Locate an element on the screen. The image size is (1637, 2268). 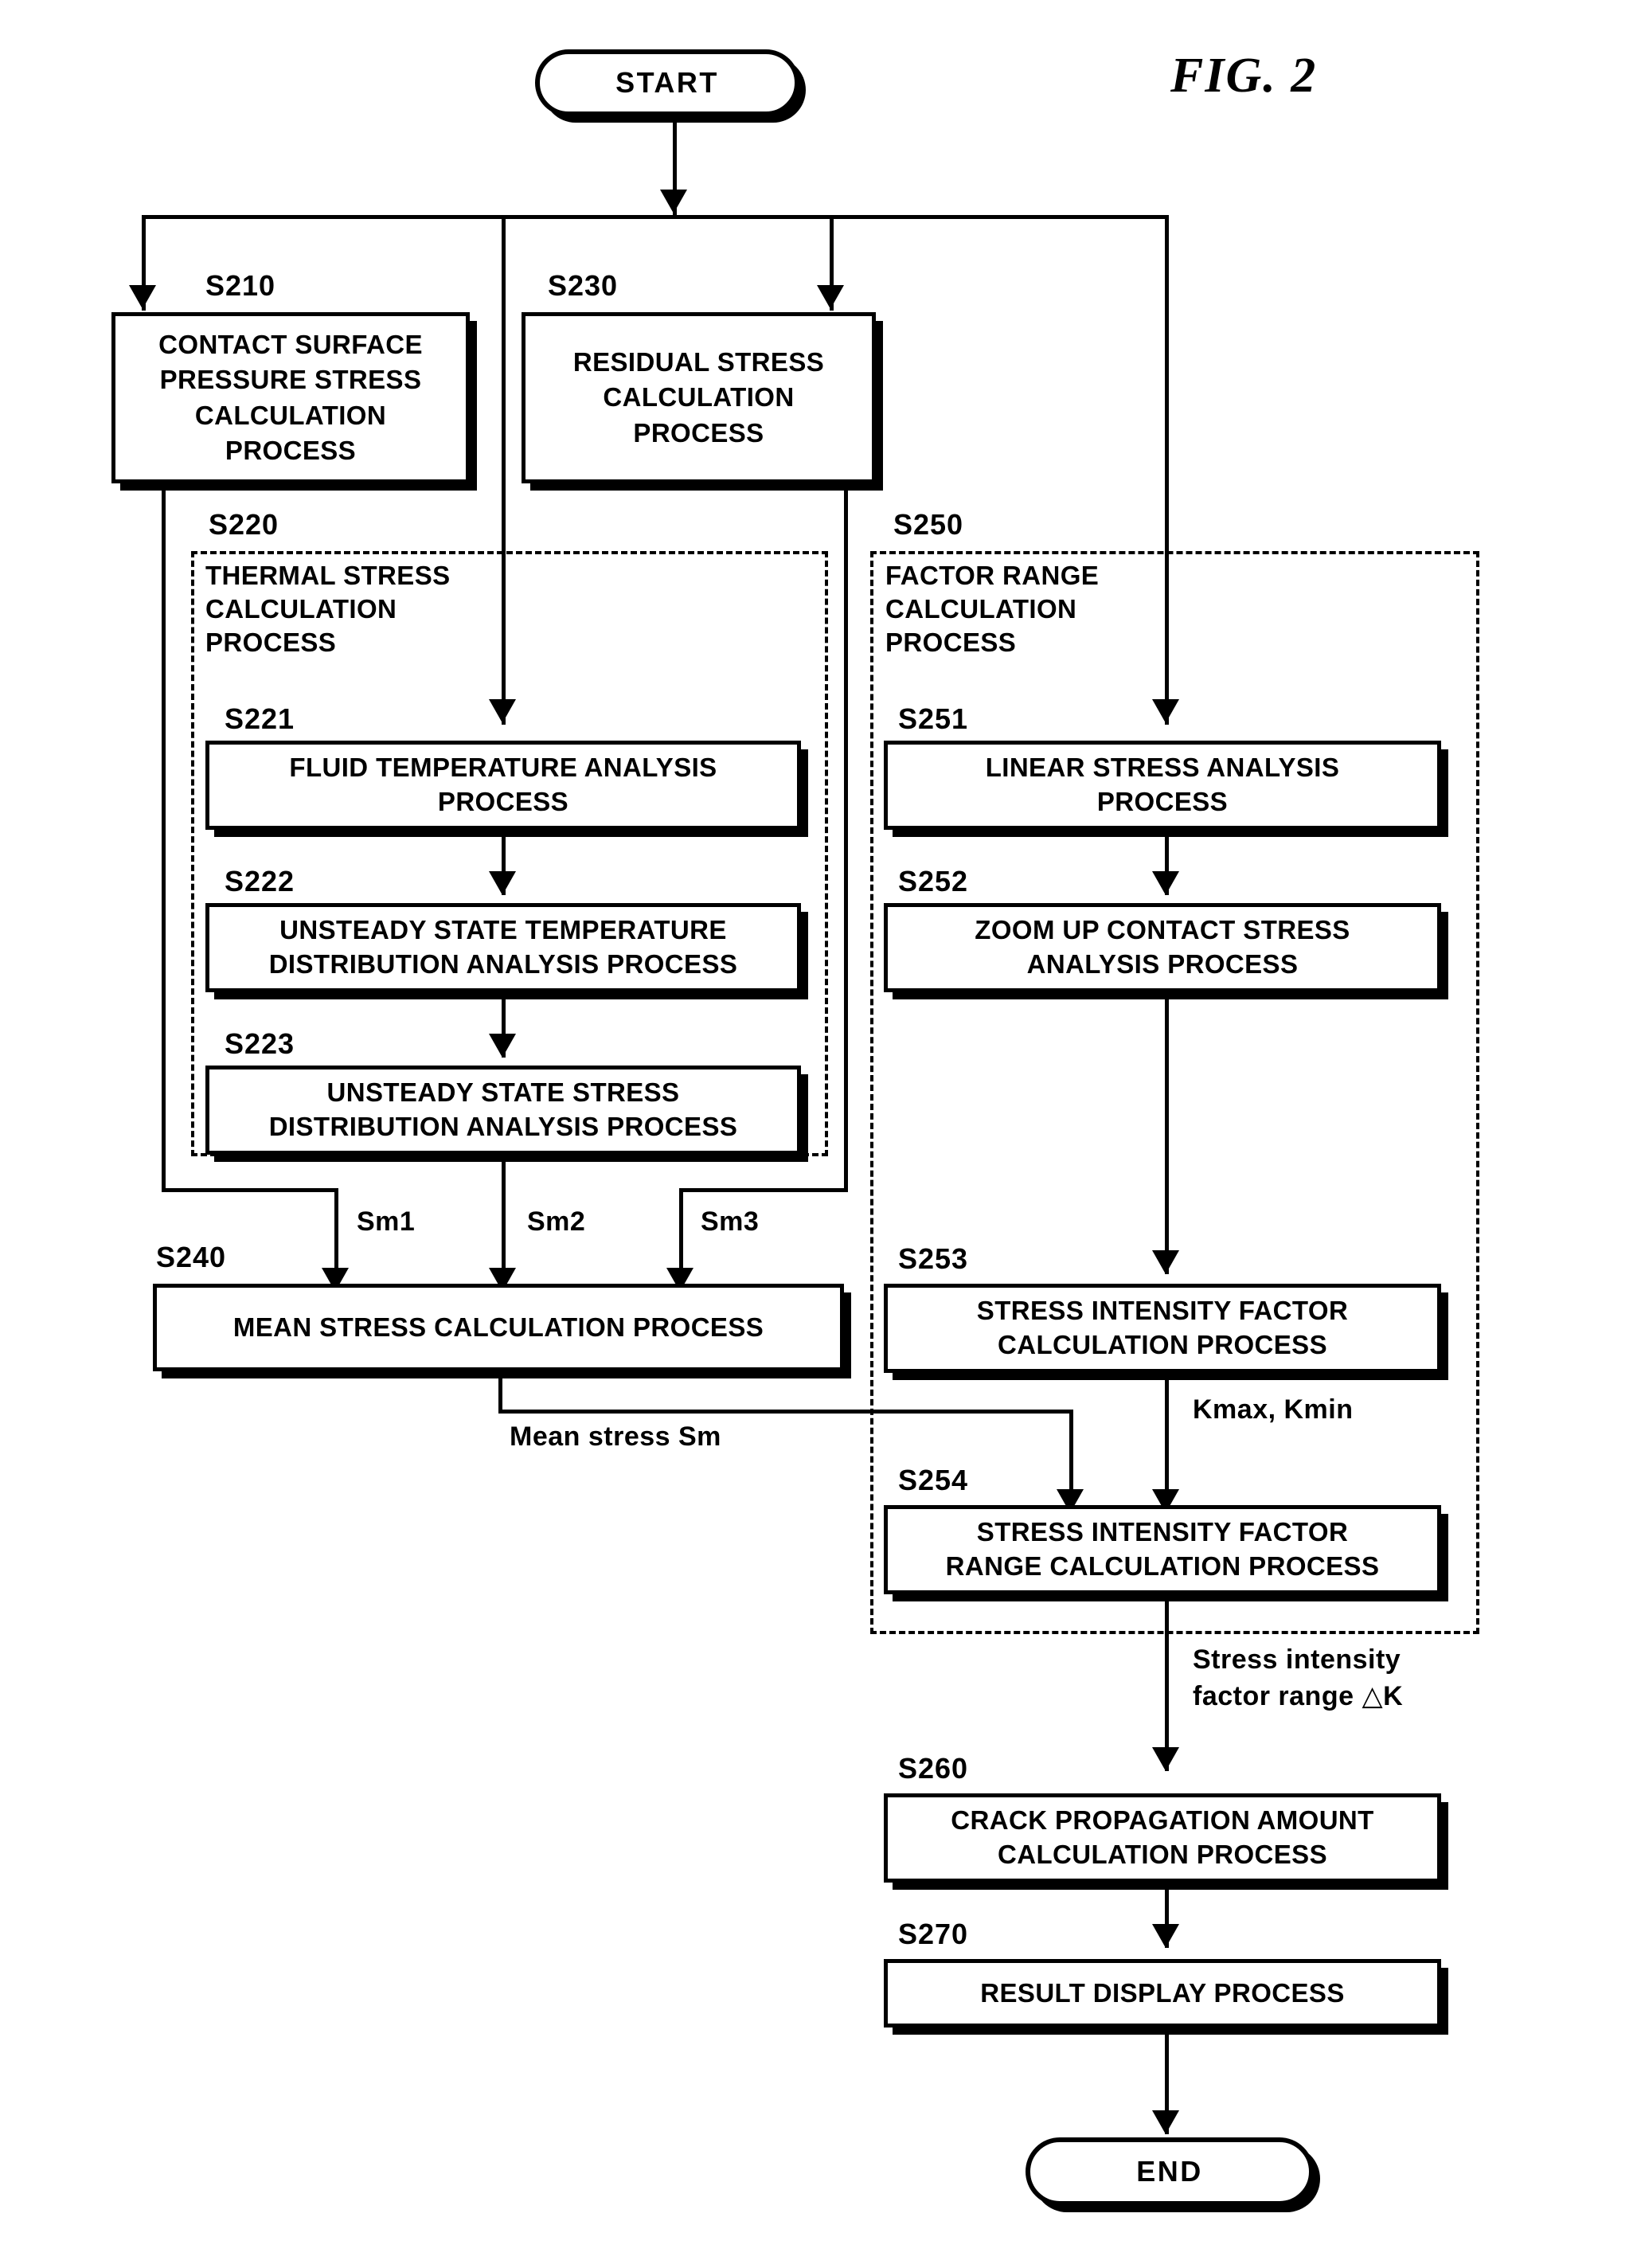
edge-label-sm1: Sm1 is located at coordinates (386, 1221).